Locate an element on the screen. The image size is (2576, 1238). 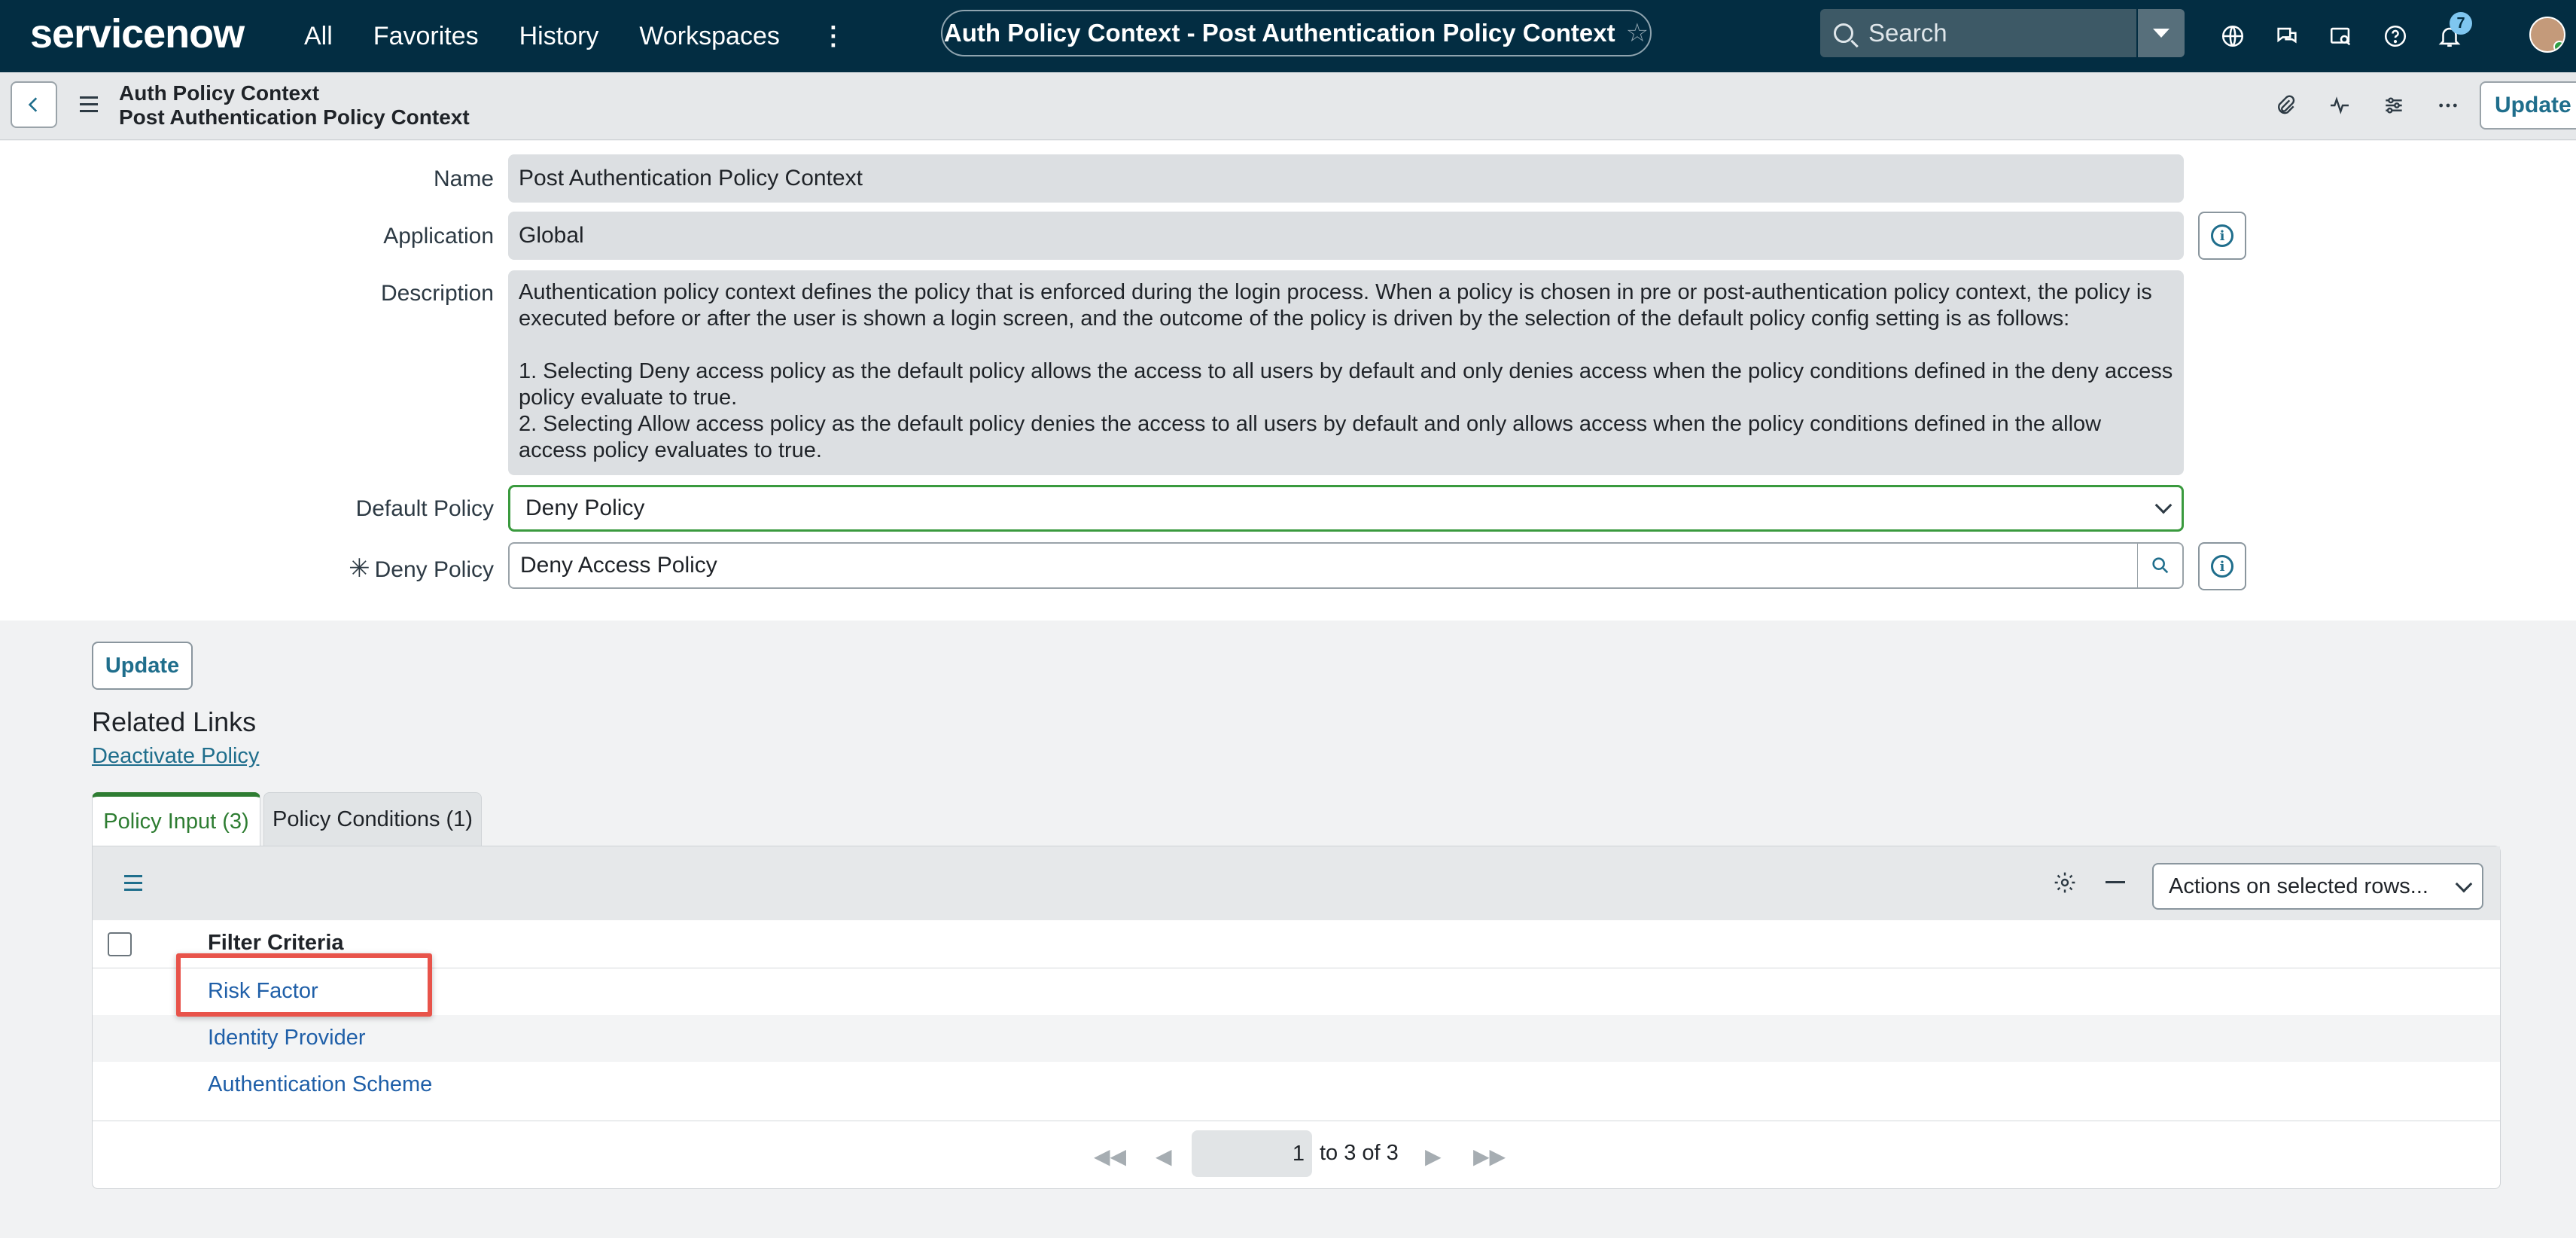
related-links-heading: Related Links is located at coordinates (175, 721).